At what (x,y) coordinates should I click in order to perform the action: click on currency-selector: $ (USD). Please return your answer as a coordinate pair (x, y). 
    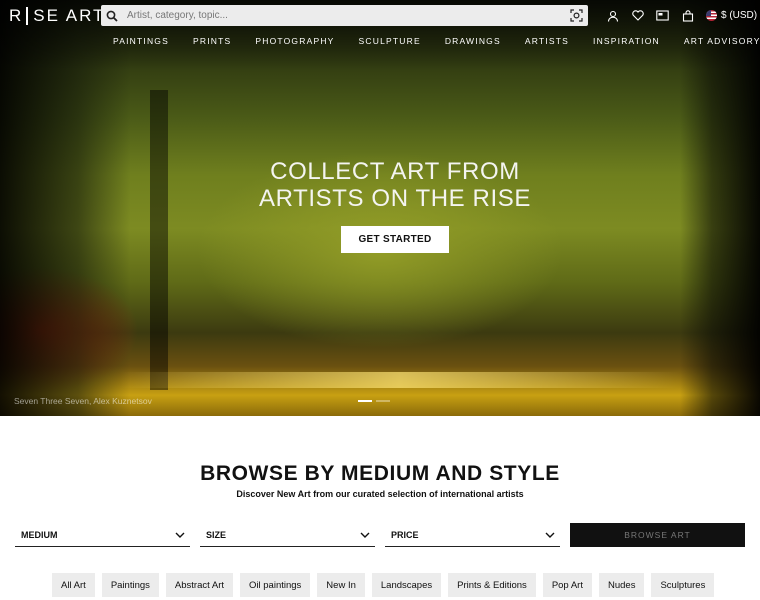
    Looking at the image, I should click on (731, 15).